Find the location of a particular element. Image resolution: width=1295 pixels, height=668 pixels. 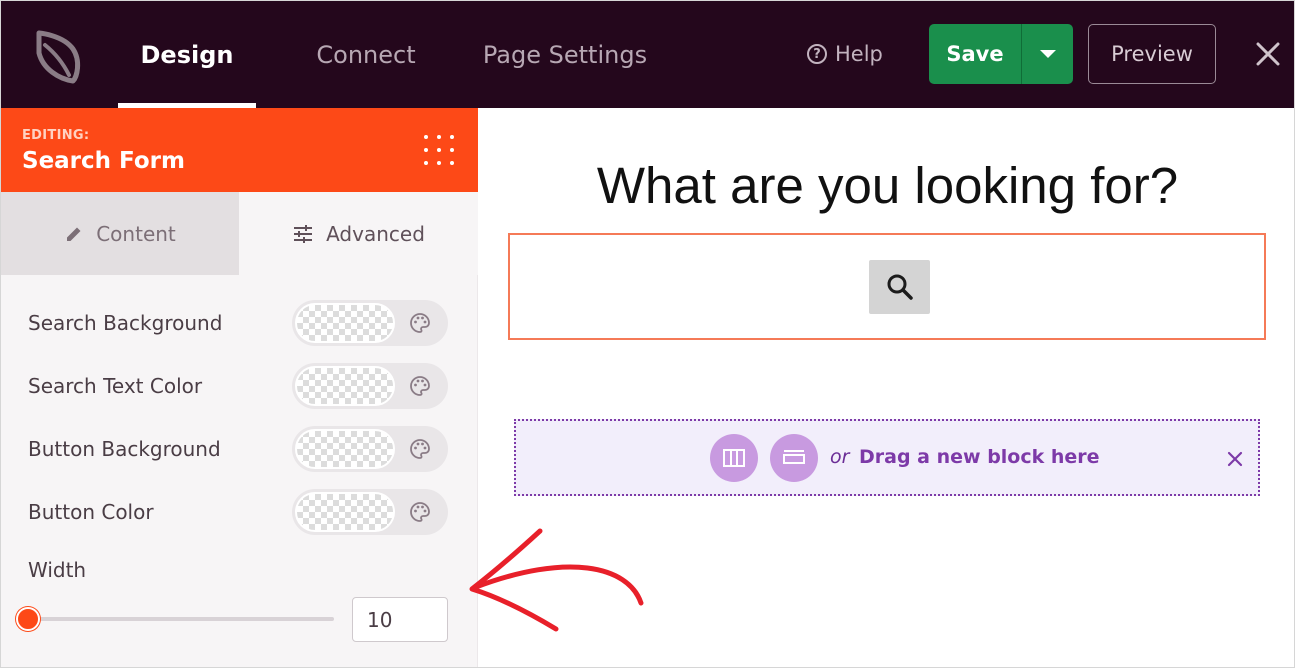

color-row-label: Search Text Color is located at coordinates (115, 386).